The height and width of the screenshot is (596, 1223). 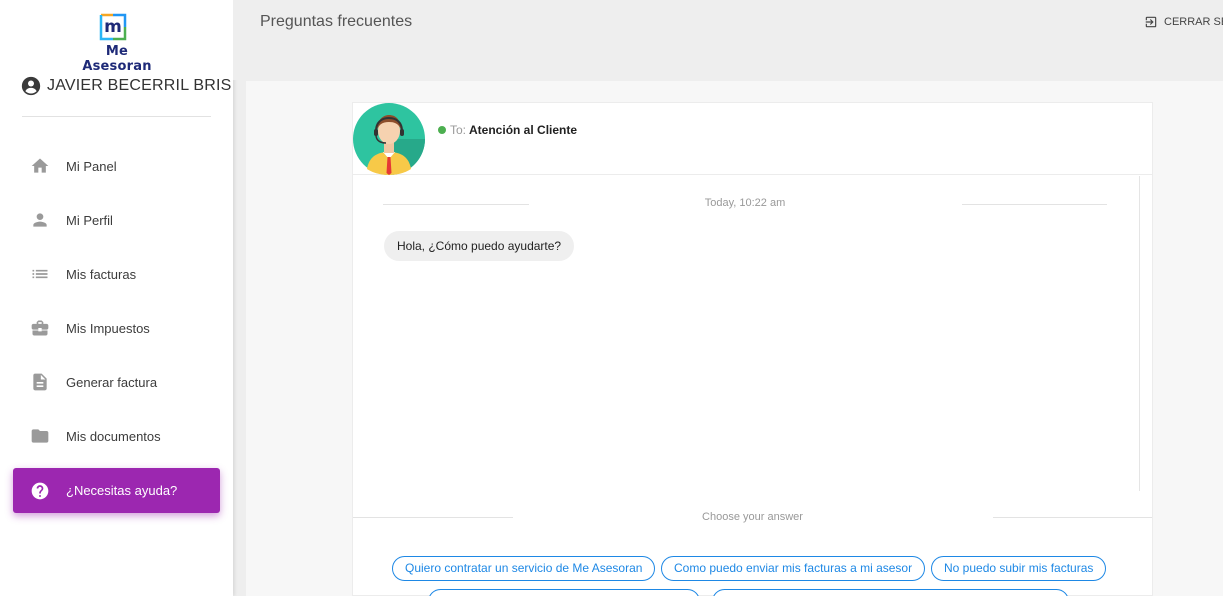 I want to click on sidebar-item-label: Mis Impuestos, so click(x=108, y=328).